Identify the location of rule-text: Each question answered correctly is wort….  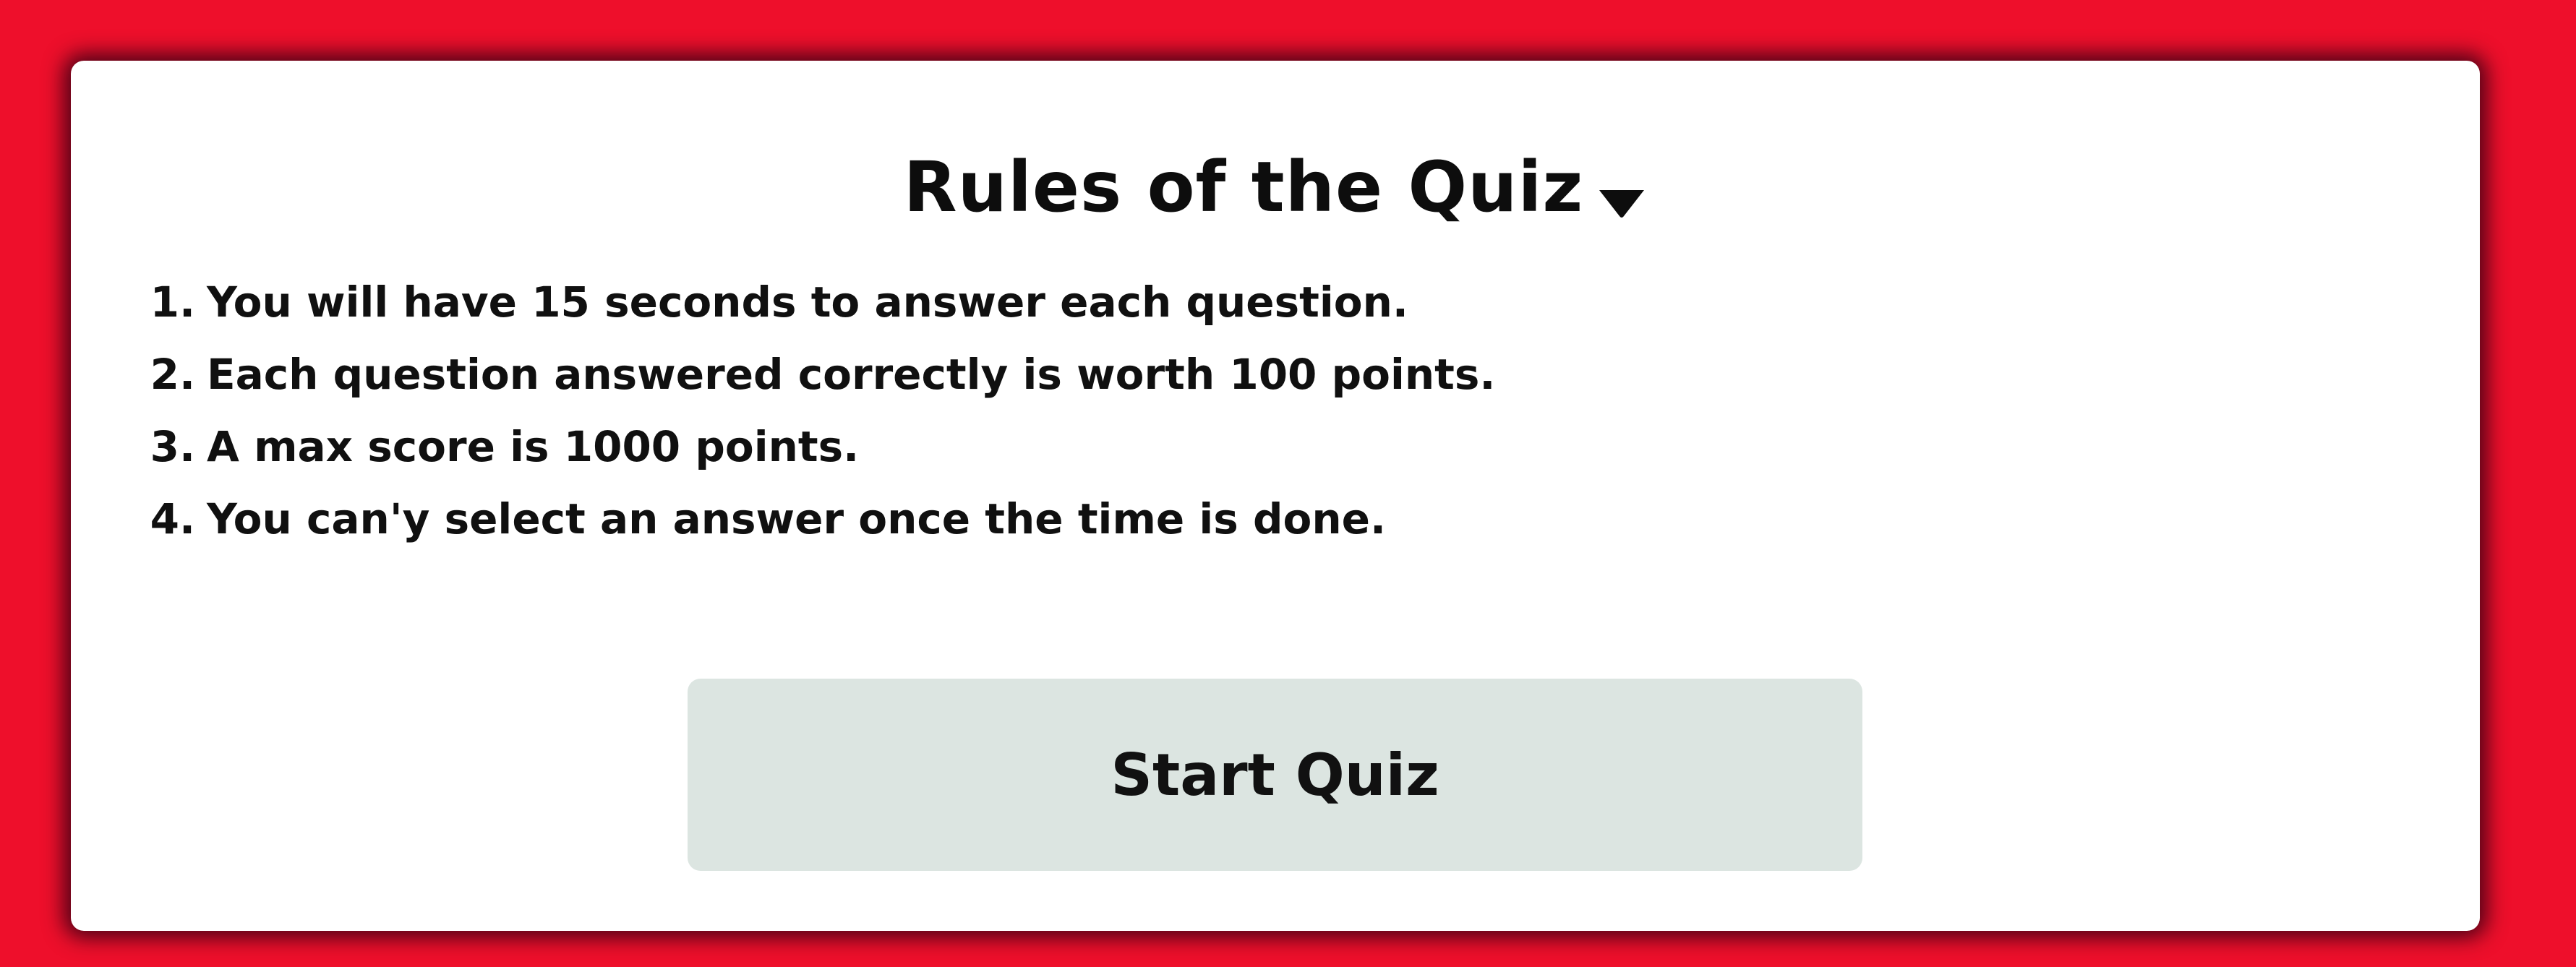
(851, 375).